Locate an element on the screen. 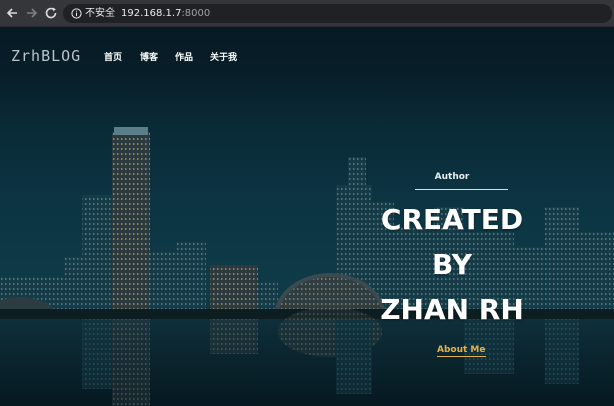 This screenshot has height=406, width=614. nav-about-link: 关于我 is located at coordinates (223, 58).